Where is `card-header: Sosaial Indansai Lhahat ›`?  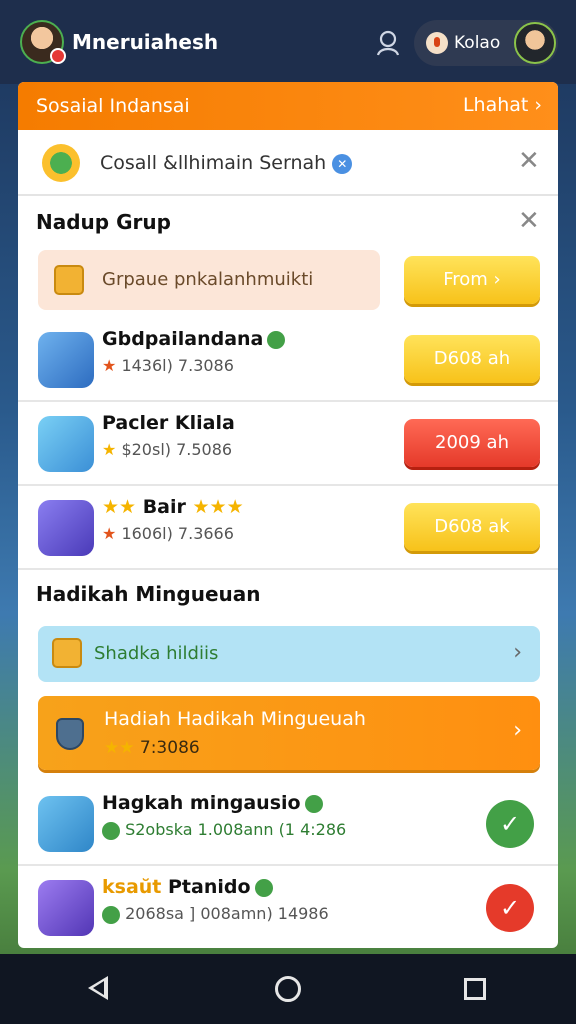
card-header: Sosaial Indansai Lhahat › is located at coordinates (288, 106).